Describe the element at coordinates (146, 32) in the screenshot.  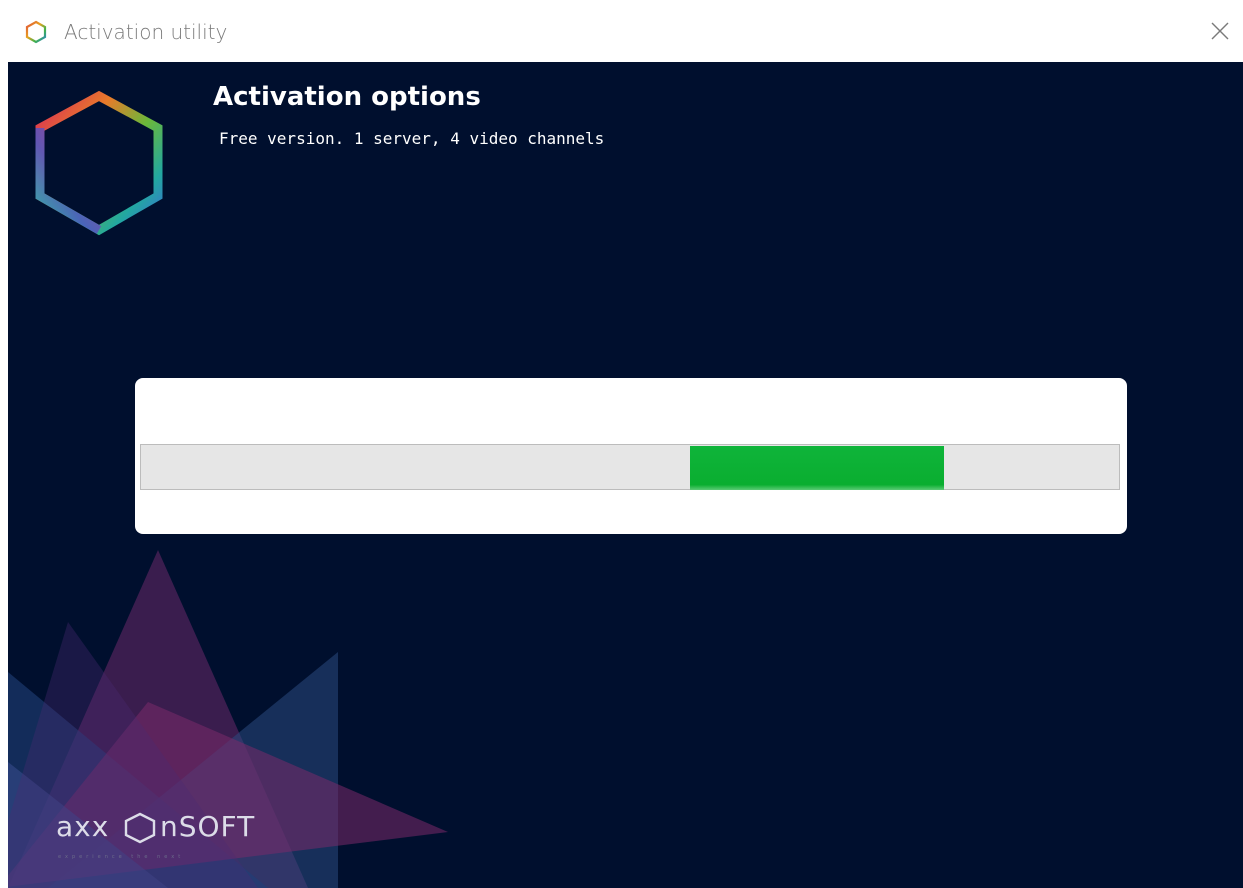
I see `window-title: Activation utility` at that location.